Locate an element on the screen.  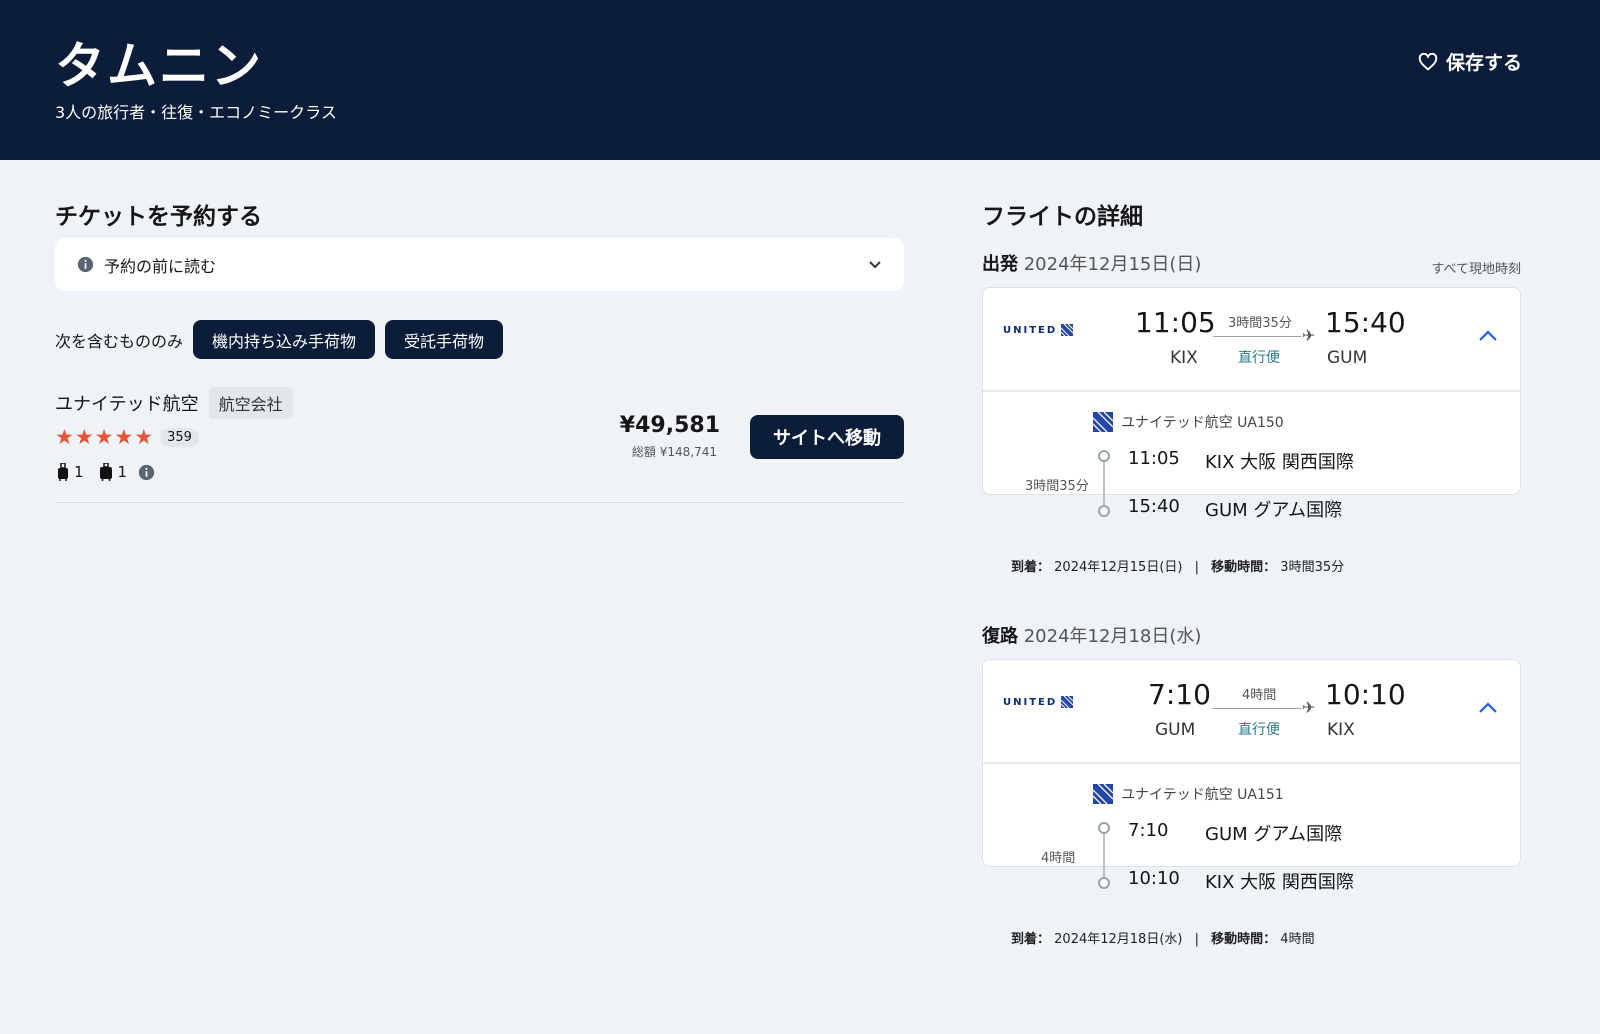
arrival-summary: 到着： 2024年12月15日(日) | 移動時間： 3時間35分 is located at coordinates (1177, 565).